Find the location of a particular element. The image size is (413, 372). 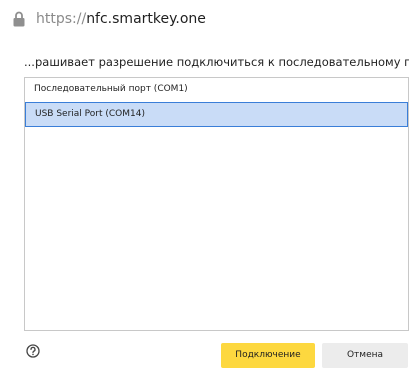

lock-icon is located at coordinates (19, 19).